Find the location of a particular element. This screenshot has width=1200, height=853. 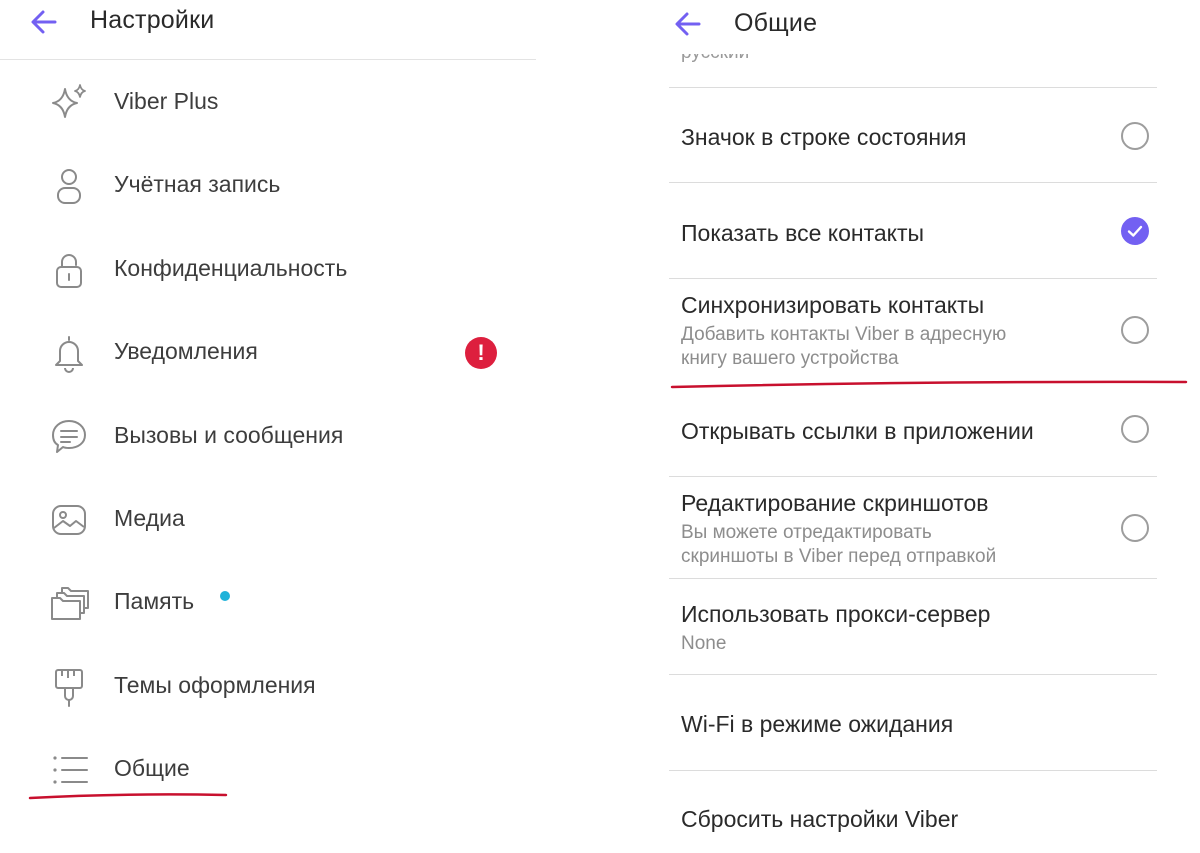

setting-use-proxy: Использовать прокси-сервер None is located at coordinates (915, 626).